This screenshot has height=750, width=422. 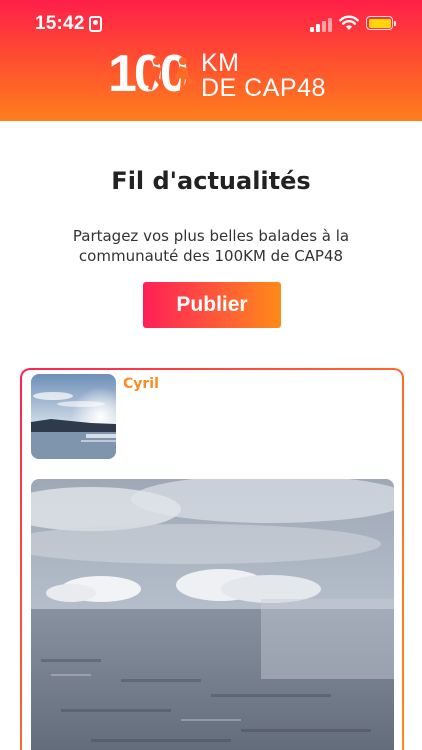 I want to click on logo-km: KM, so click(x=220, y=63).